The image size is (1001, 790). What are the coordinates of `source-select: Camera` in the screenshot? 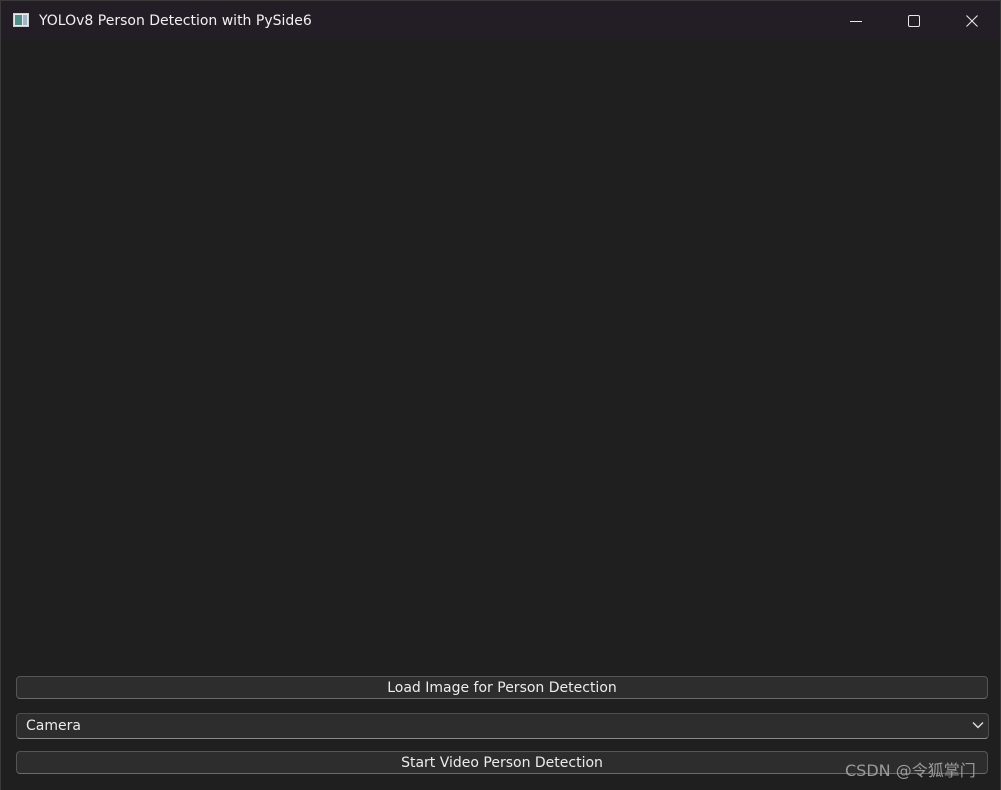 It's located at (502, 726).